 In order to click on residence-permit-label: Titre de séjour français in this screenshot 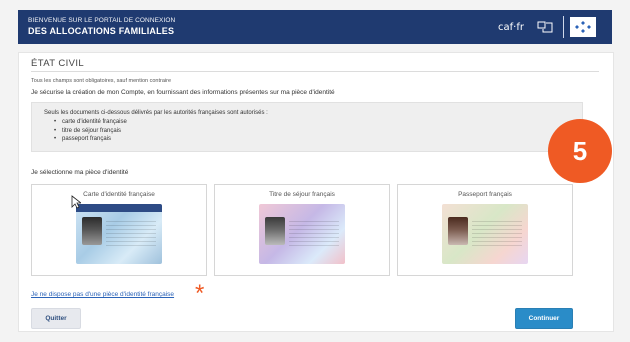, I will do `click(302, 194)`.